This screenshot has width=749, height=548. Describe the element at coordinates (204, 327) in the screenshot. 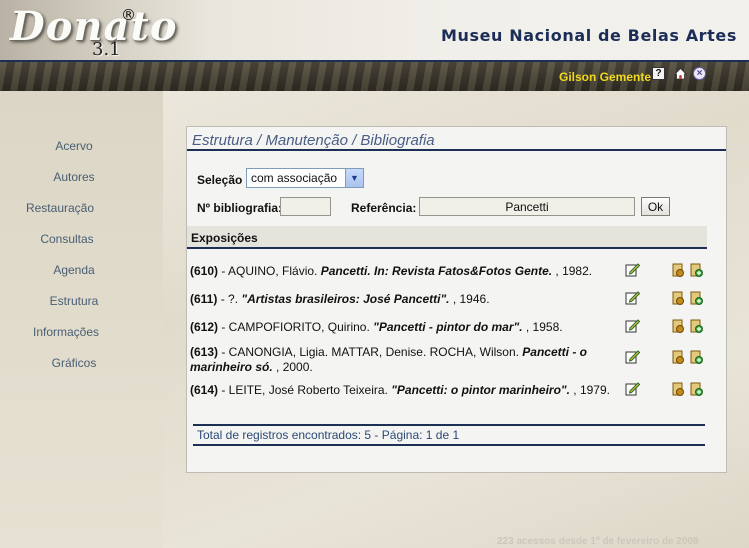

I see `record-id: (612)` at that location.